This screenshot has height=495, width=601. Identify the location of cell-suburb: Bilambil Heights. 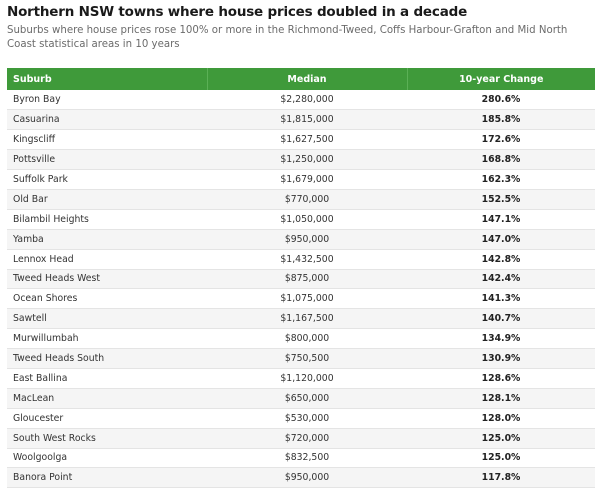
(107, 219).